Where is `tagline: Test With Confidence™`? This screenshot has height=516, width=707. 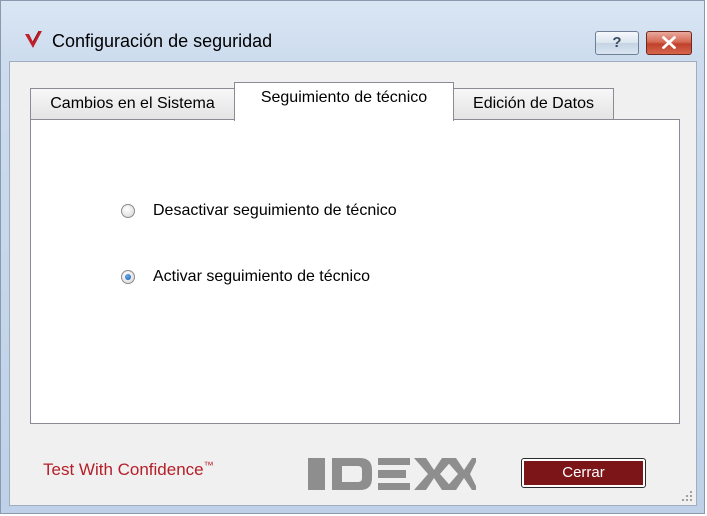
tagline: Test With Confidence™ is located at coordinates (128, 470).